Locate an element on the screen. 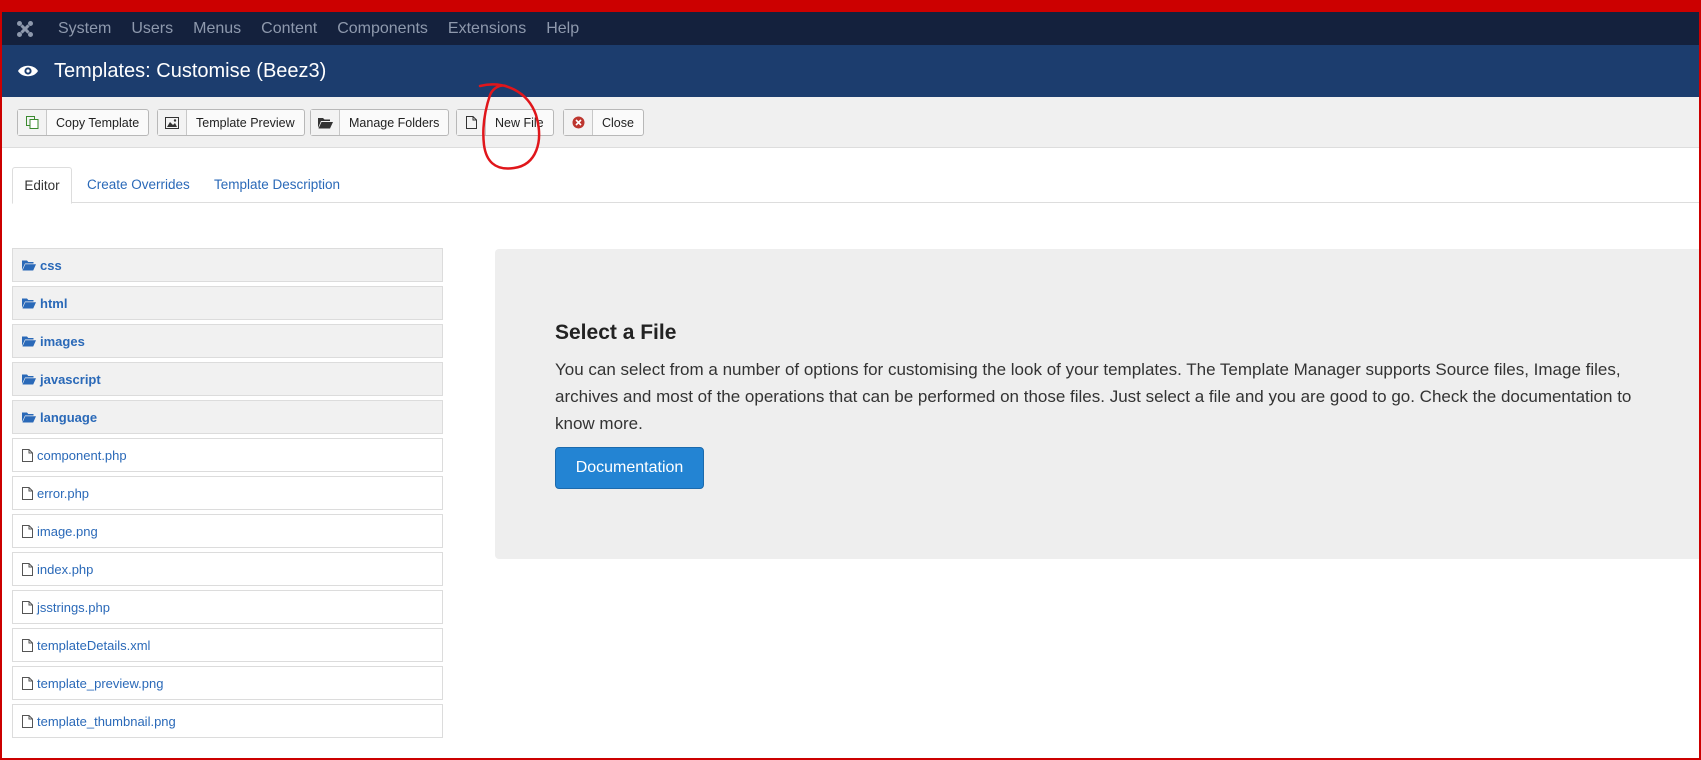 Image resolution: width=1701 pixels, height=760 pixels. file-item-image-png: image.png is located at coordinates (227, 531).